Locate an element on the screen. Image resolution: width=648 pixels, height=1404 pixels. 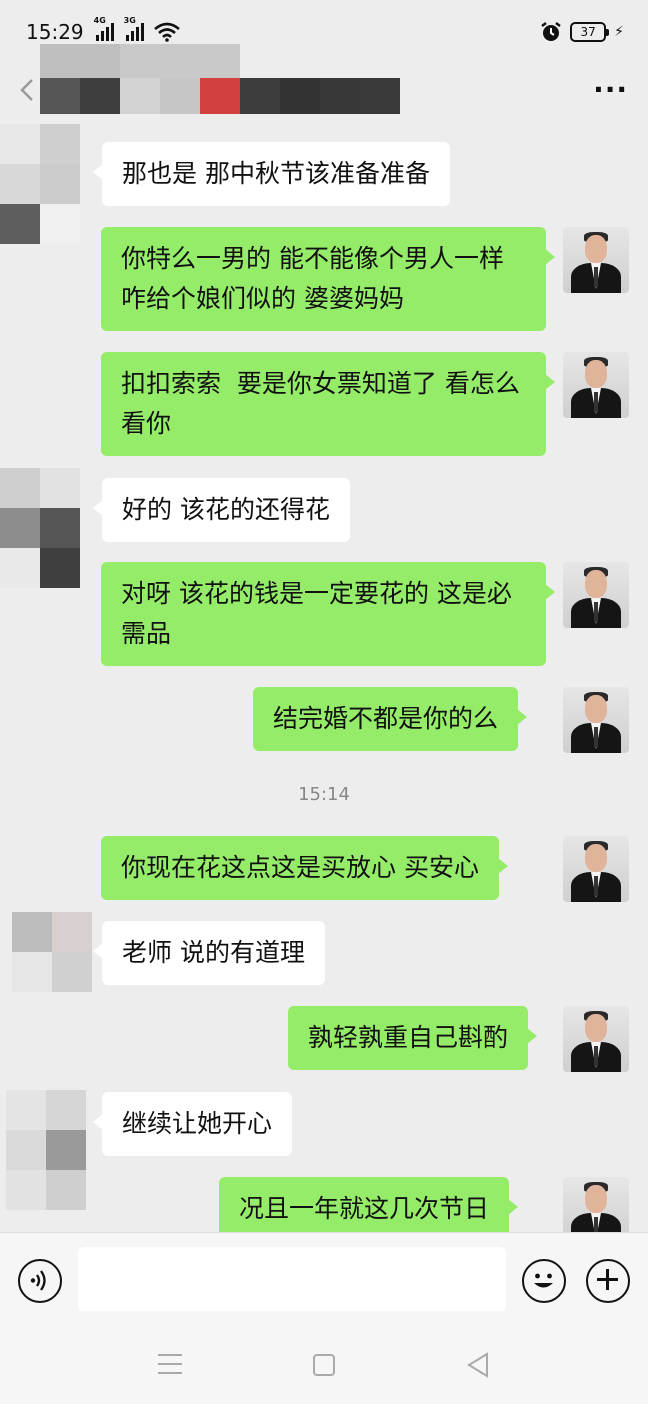
message-bubble: 继续让她开心 is located at coordinates (192, 1124).